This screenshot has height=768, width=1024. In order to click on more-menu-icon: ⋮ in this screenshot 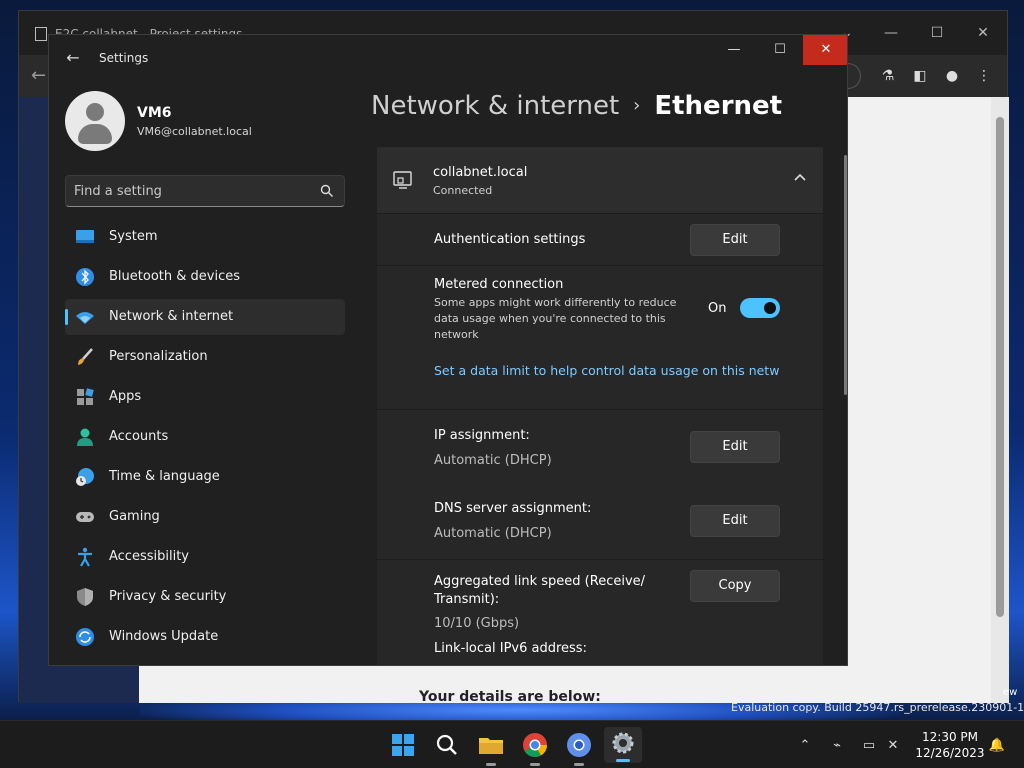, I will do `click(984, 76)`.